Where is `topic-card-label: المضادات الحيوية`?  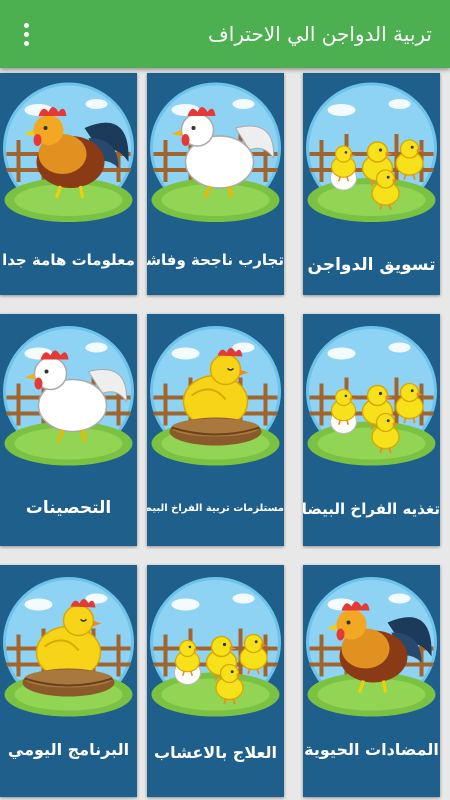 topic-card-label: المضادات الحيوية is located at coordinates (371, 749).